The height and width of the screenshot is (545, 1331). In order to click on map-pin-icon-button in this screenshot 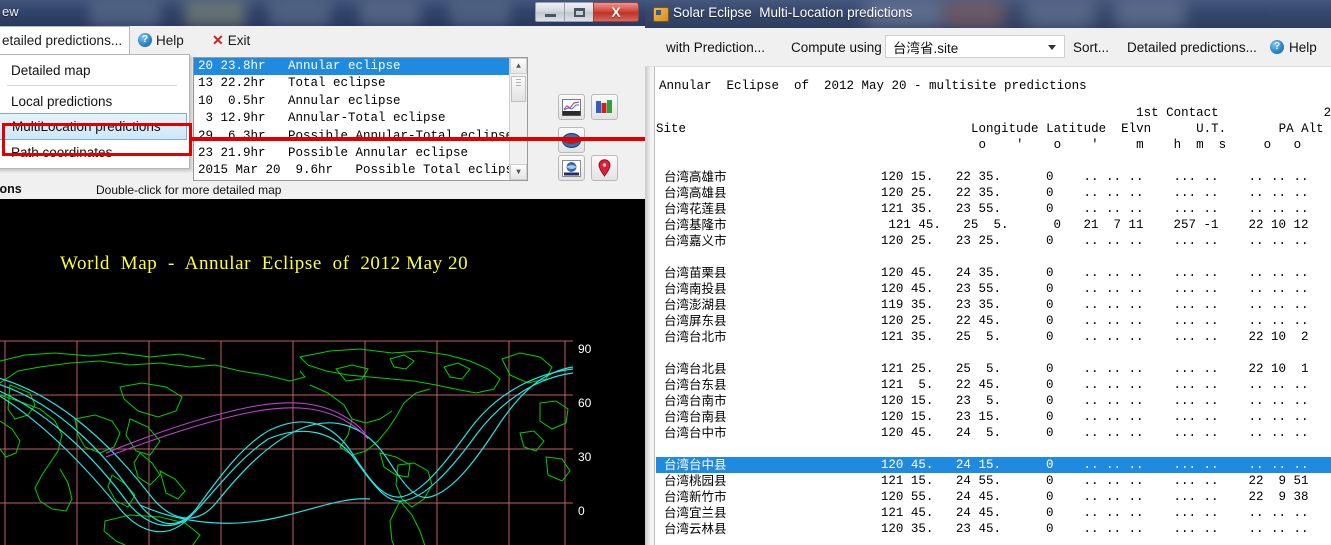, I will do `click(604, 168)`.